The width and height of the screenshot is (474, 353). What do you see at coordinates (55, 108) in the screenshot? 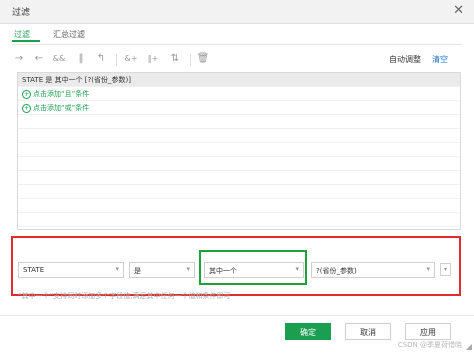
I see `add-or-link: + 点击添加“或”条件` at bounding box center [55, 108].